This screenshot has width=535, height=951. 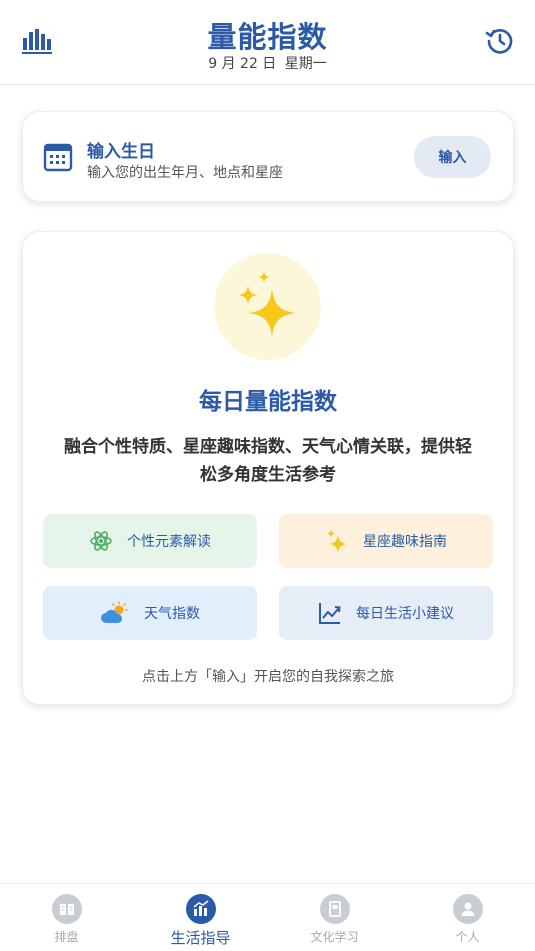 What do you see at coordinates (305, 64) in the screenshot?
I see `date-weekday: 星期一` at bounding box center [305, 64].